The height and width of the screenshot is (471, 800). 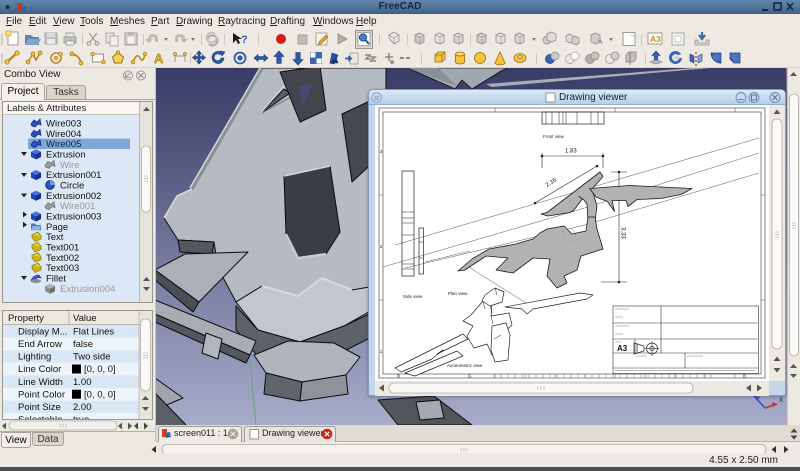 What do you see at coordinates (62, 258) in the screenshot?
I see `svg-text: Text002` at bounding box center [62, 258].